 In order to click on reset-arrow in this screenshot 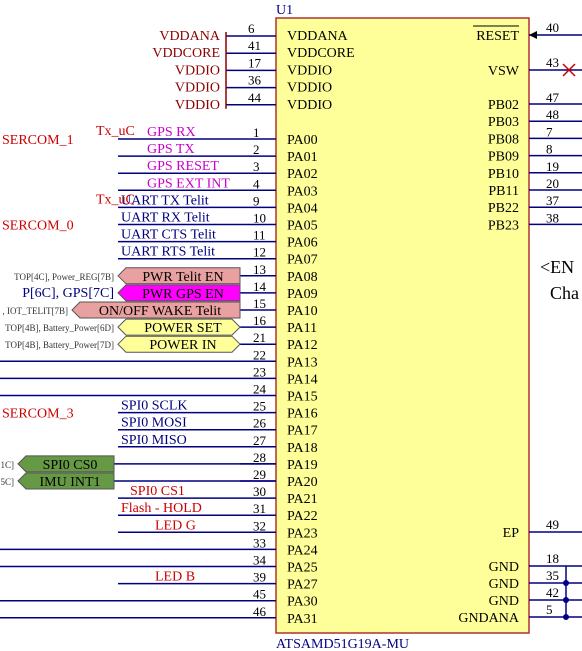, I will do `click(533, 35)`.